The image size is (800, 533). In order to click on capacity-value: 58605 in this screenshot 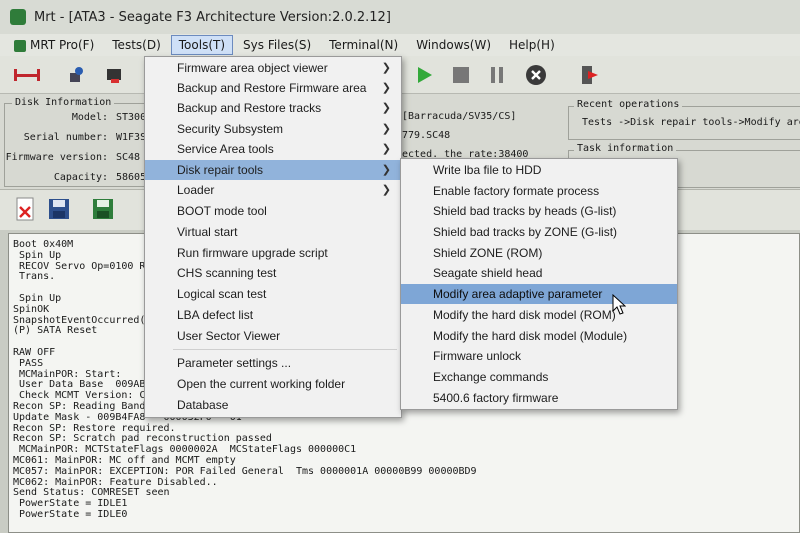, I will do `click(131, 177)`.